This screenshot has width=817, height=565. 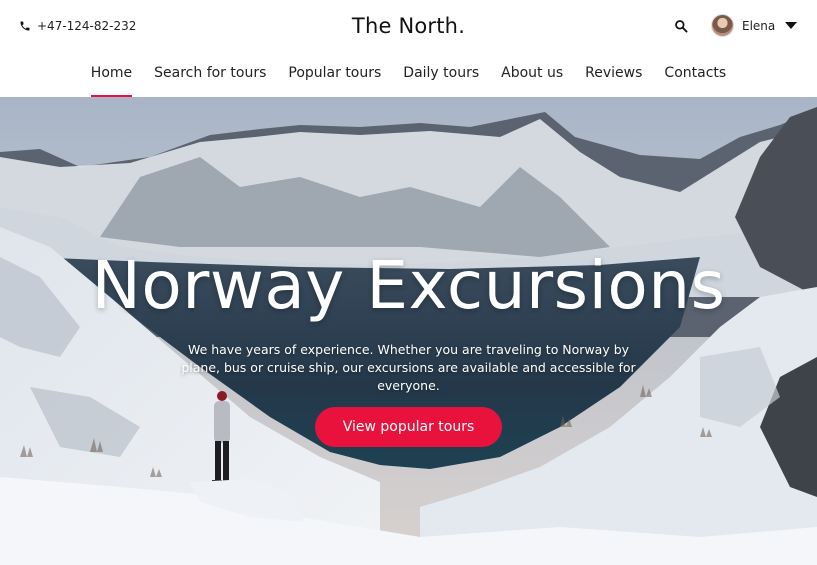 I want to click on nav-item-popular-tours: Popular tours, so click(x=334, y=75).